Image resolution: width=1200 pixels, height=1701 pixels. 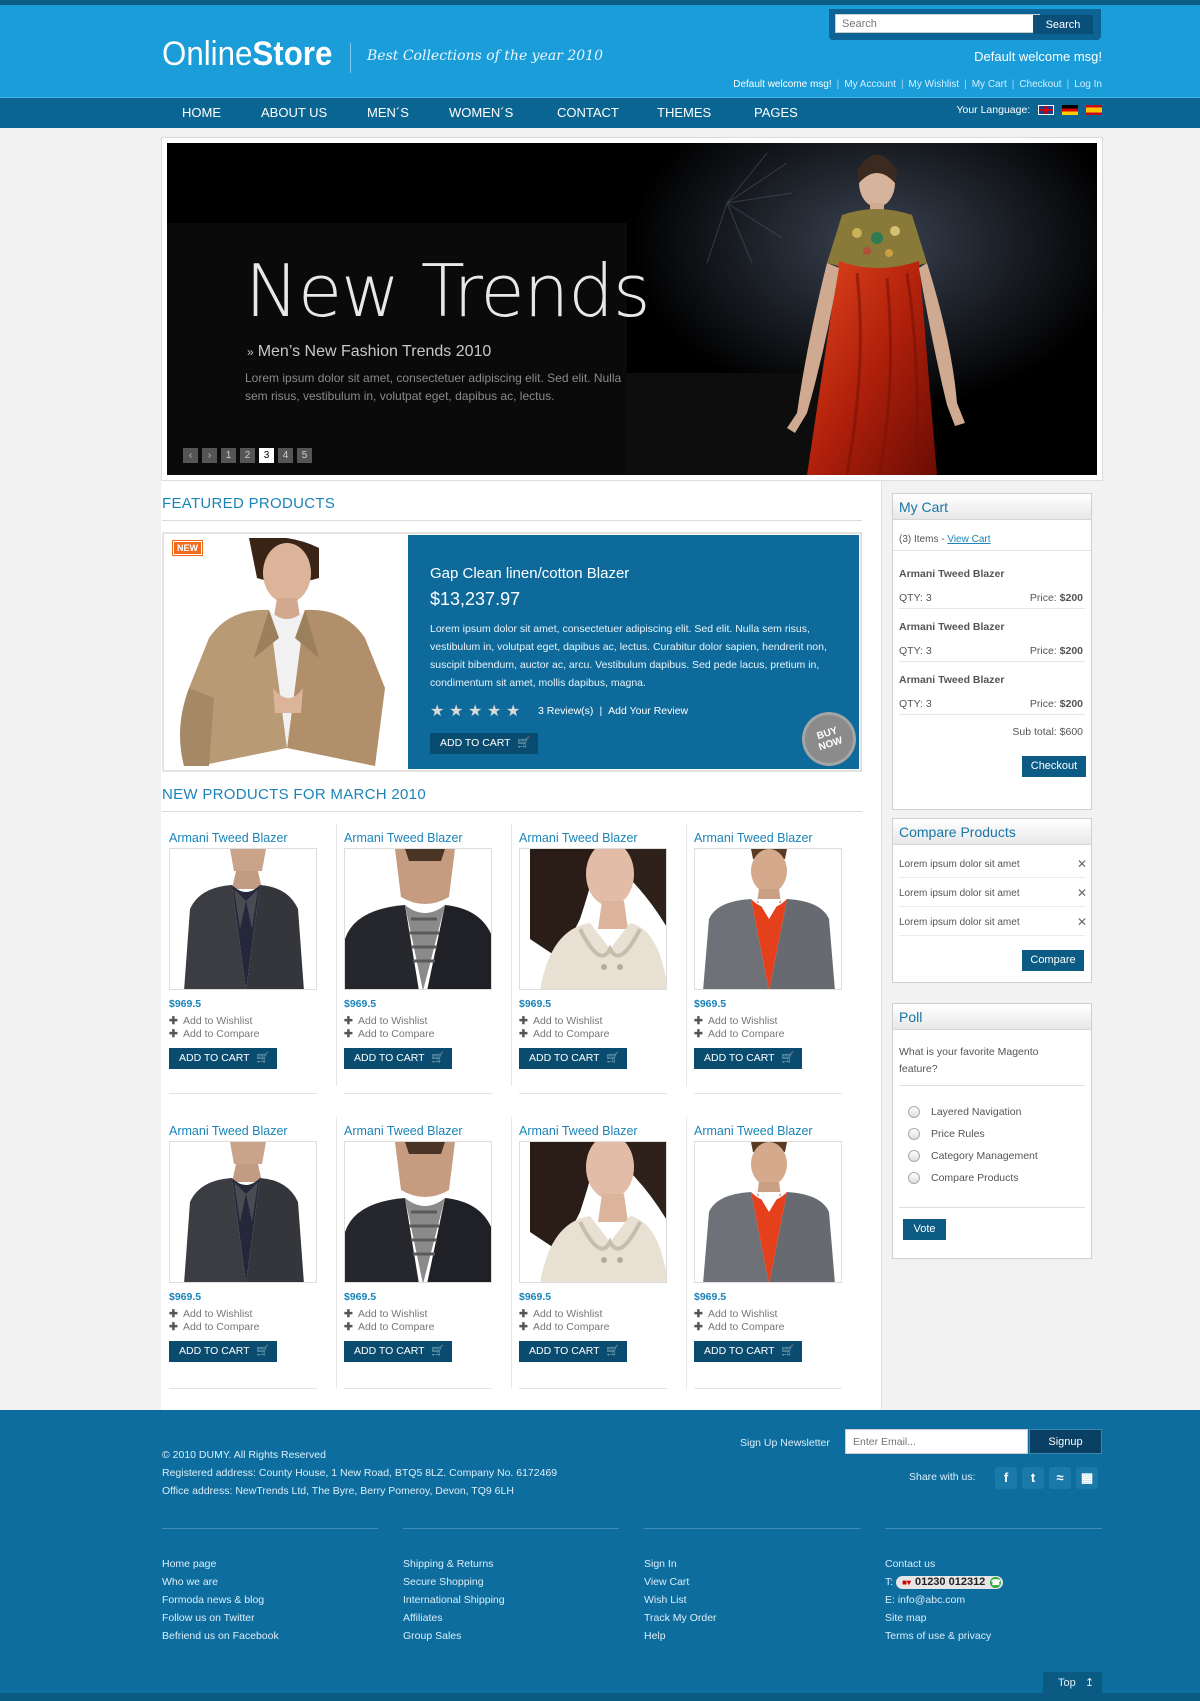 I want to click on search-button: Search, so click(x=1063, y=24).